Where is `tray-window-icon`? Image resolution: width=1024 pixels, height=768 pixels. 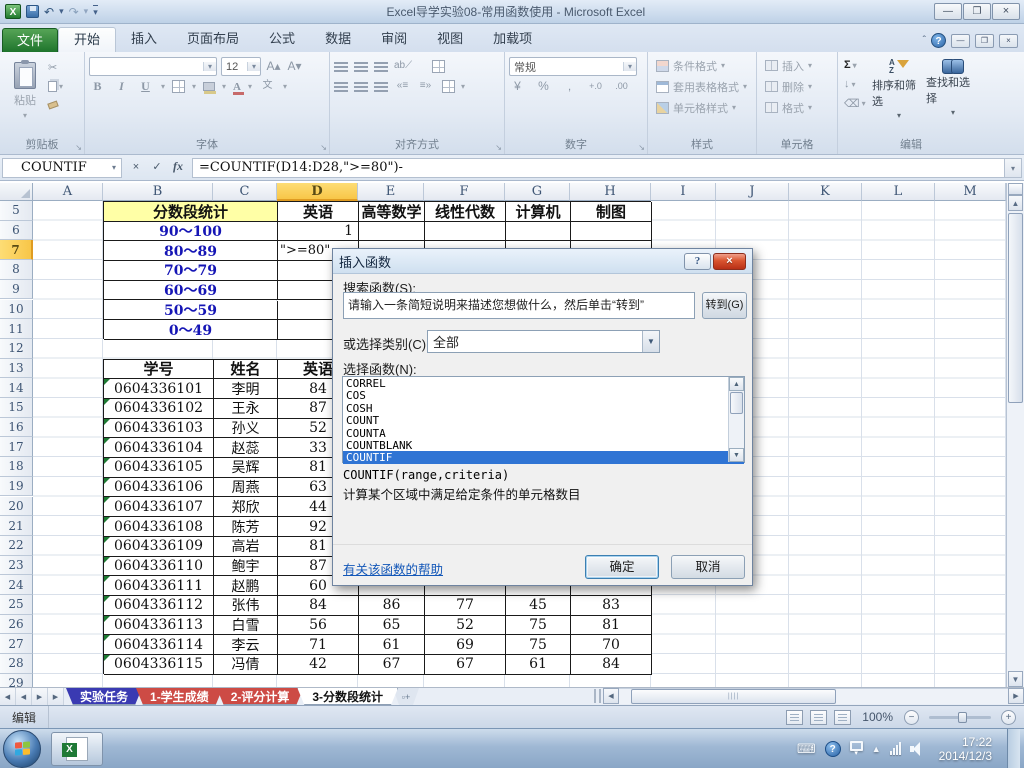
tray-window-icon is located at coordinates (856, 745).